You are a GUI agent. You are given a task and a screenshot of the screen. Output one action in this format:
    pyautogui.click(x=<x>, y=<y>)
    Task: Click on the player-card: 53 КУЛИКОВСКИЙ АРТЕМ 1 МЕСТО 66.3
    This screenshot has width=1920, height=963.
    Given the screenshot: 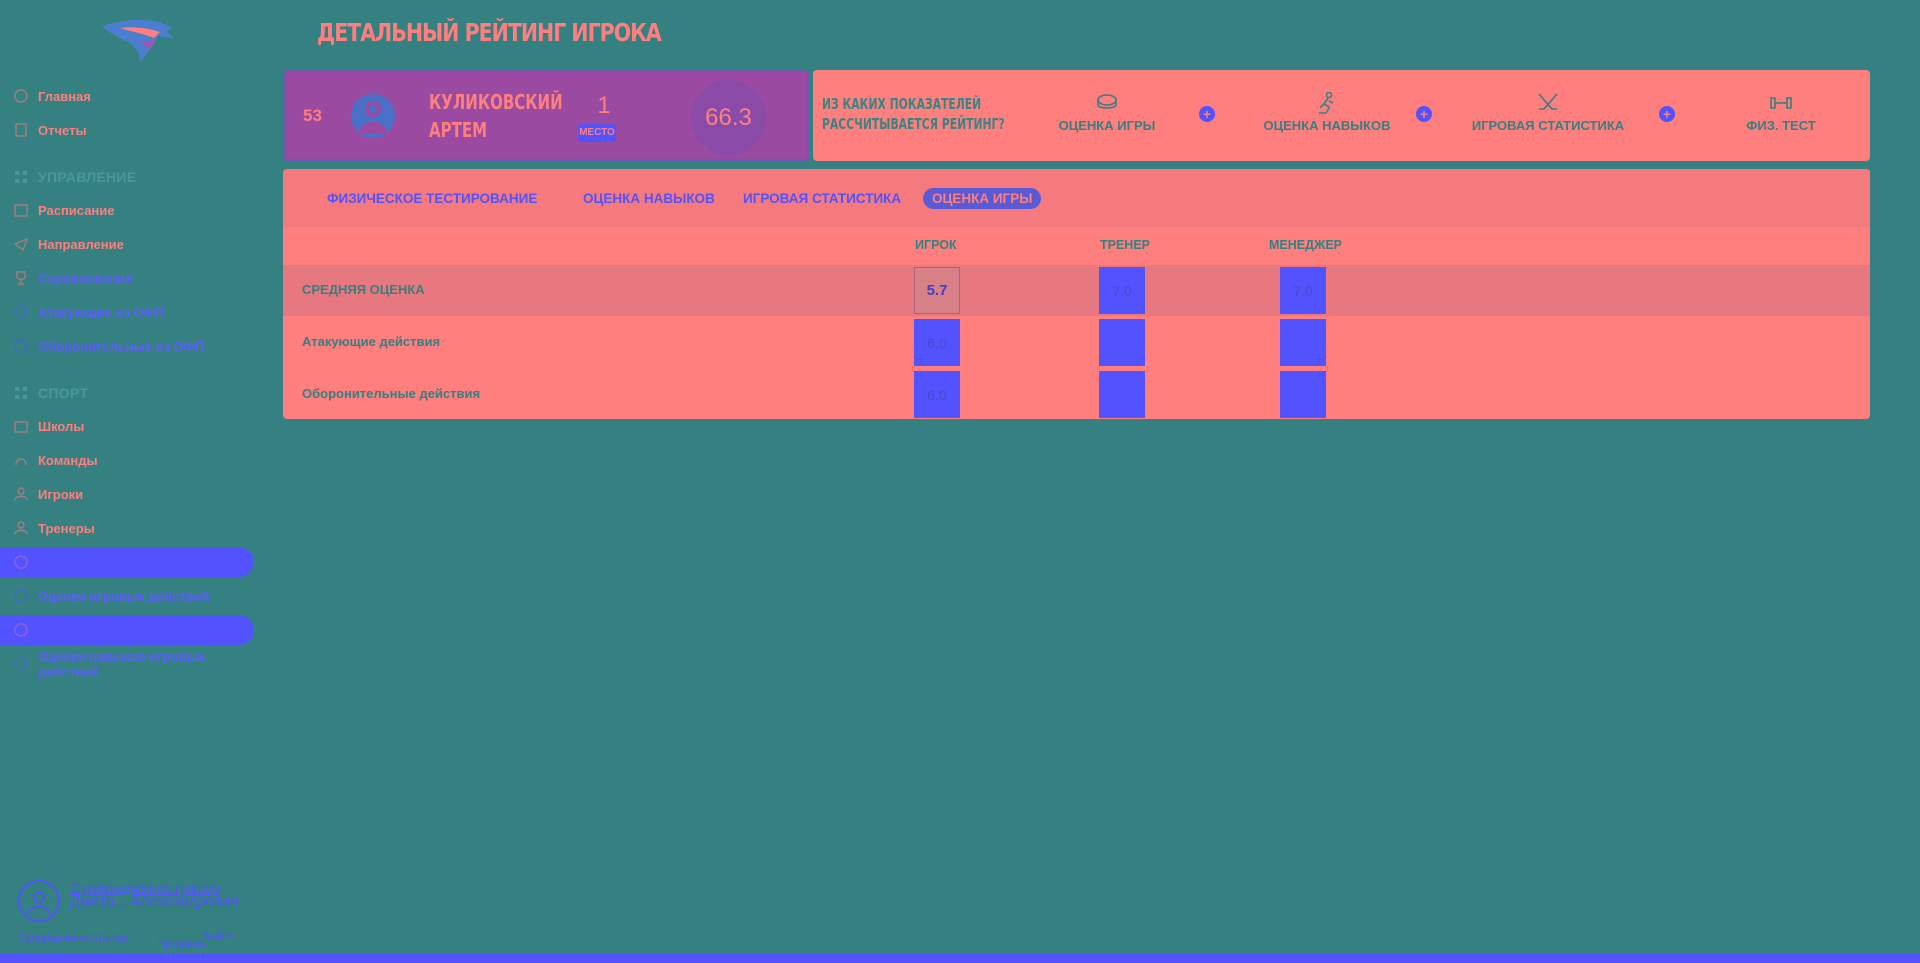 What is the action you would take?
    pyautogui.click(x=546, y=115)
    